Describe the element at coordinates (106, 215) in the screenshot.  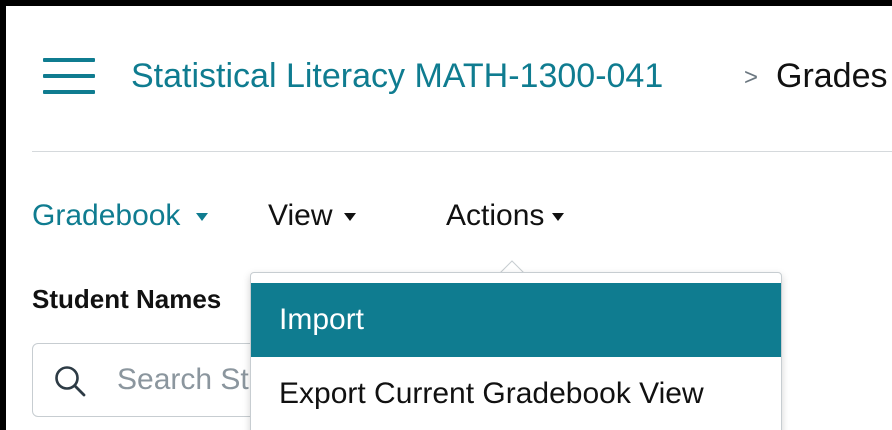
I see `gradebook-menu-label: Gradebook` at that location.